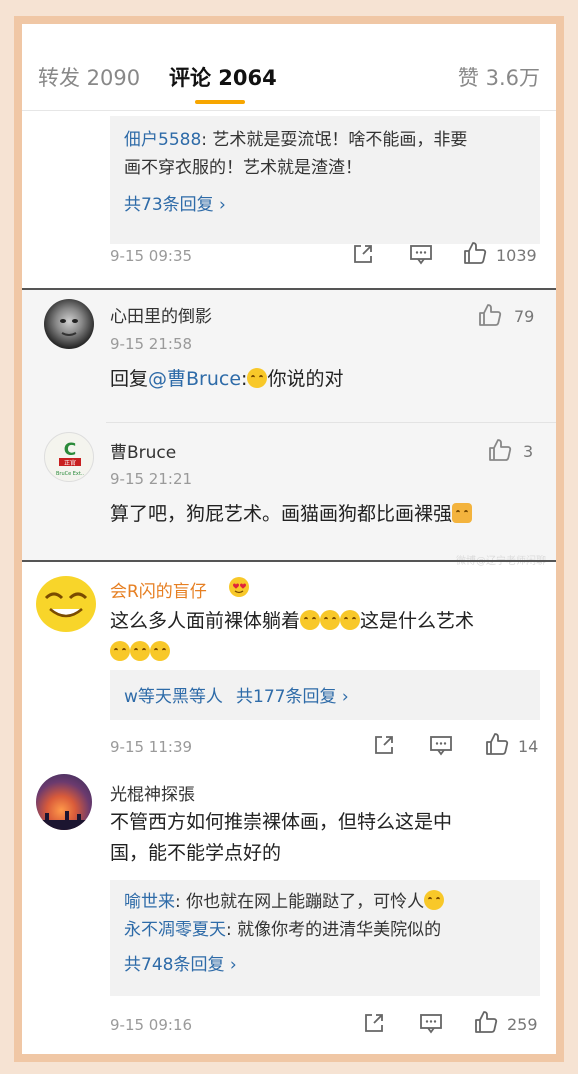  What do you see at coordinates (528, 451) in the screenshot?
I see `like-count: 3` at bounding box center [528, 451].